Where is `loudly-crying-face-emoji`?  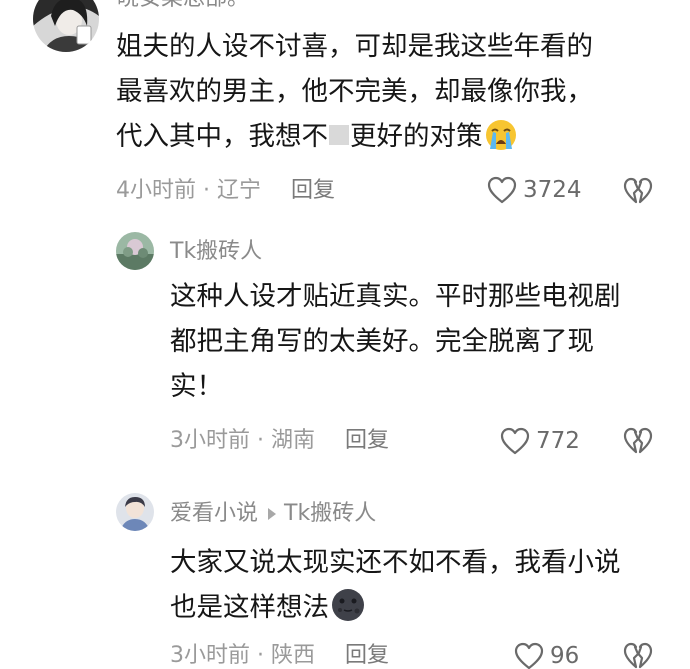
loudly-crying-face-emoji is located at coordinates (501, 142).